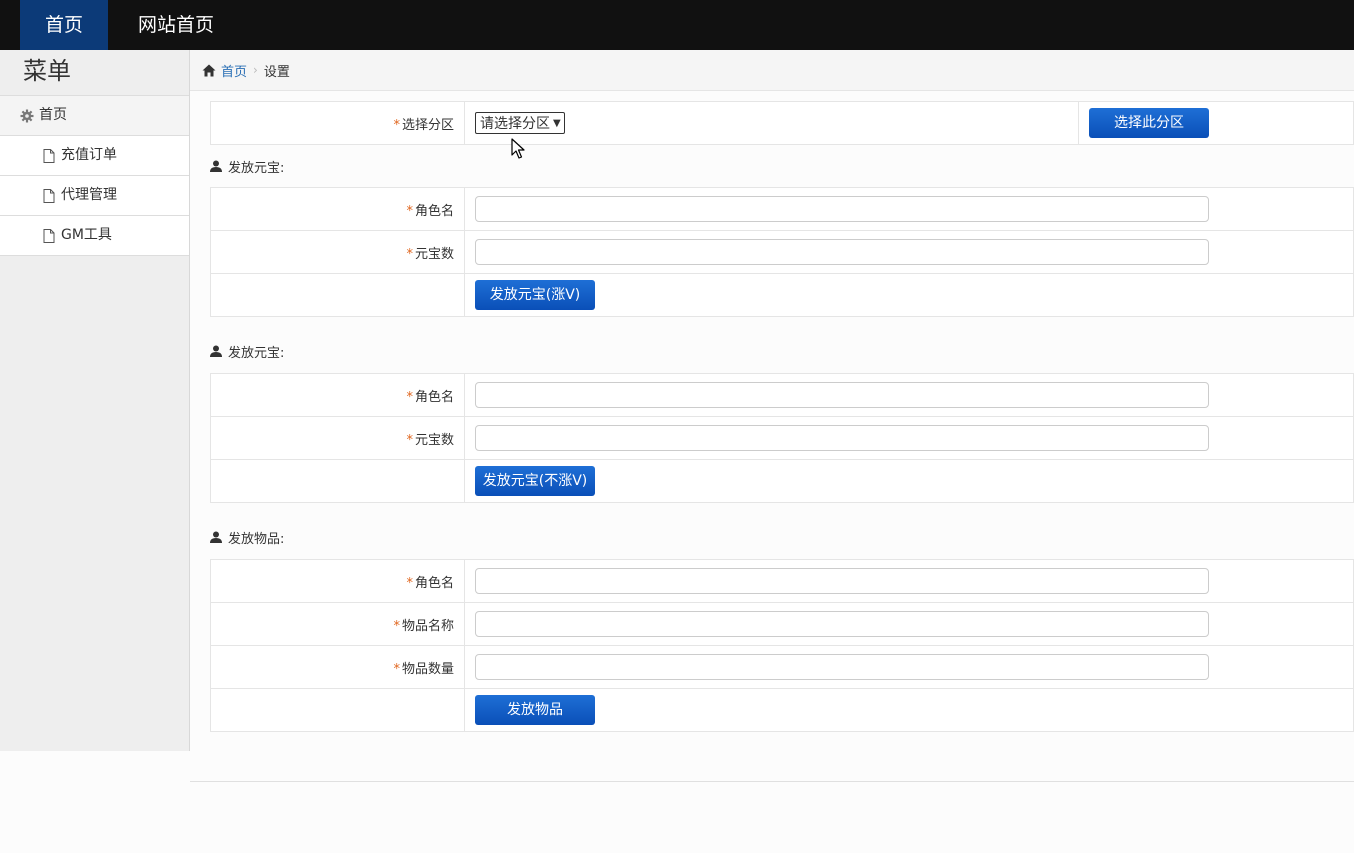 The width and height of the screenshot is (1354, 853). I want to click on section-title-text: 发放物品:, so click(256, 539).